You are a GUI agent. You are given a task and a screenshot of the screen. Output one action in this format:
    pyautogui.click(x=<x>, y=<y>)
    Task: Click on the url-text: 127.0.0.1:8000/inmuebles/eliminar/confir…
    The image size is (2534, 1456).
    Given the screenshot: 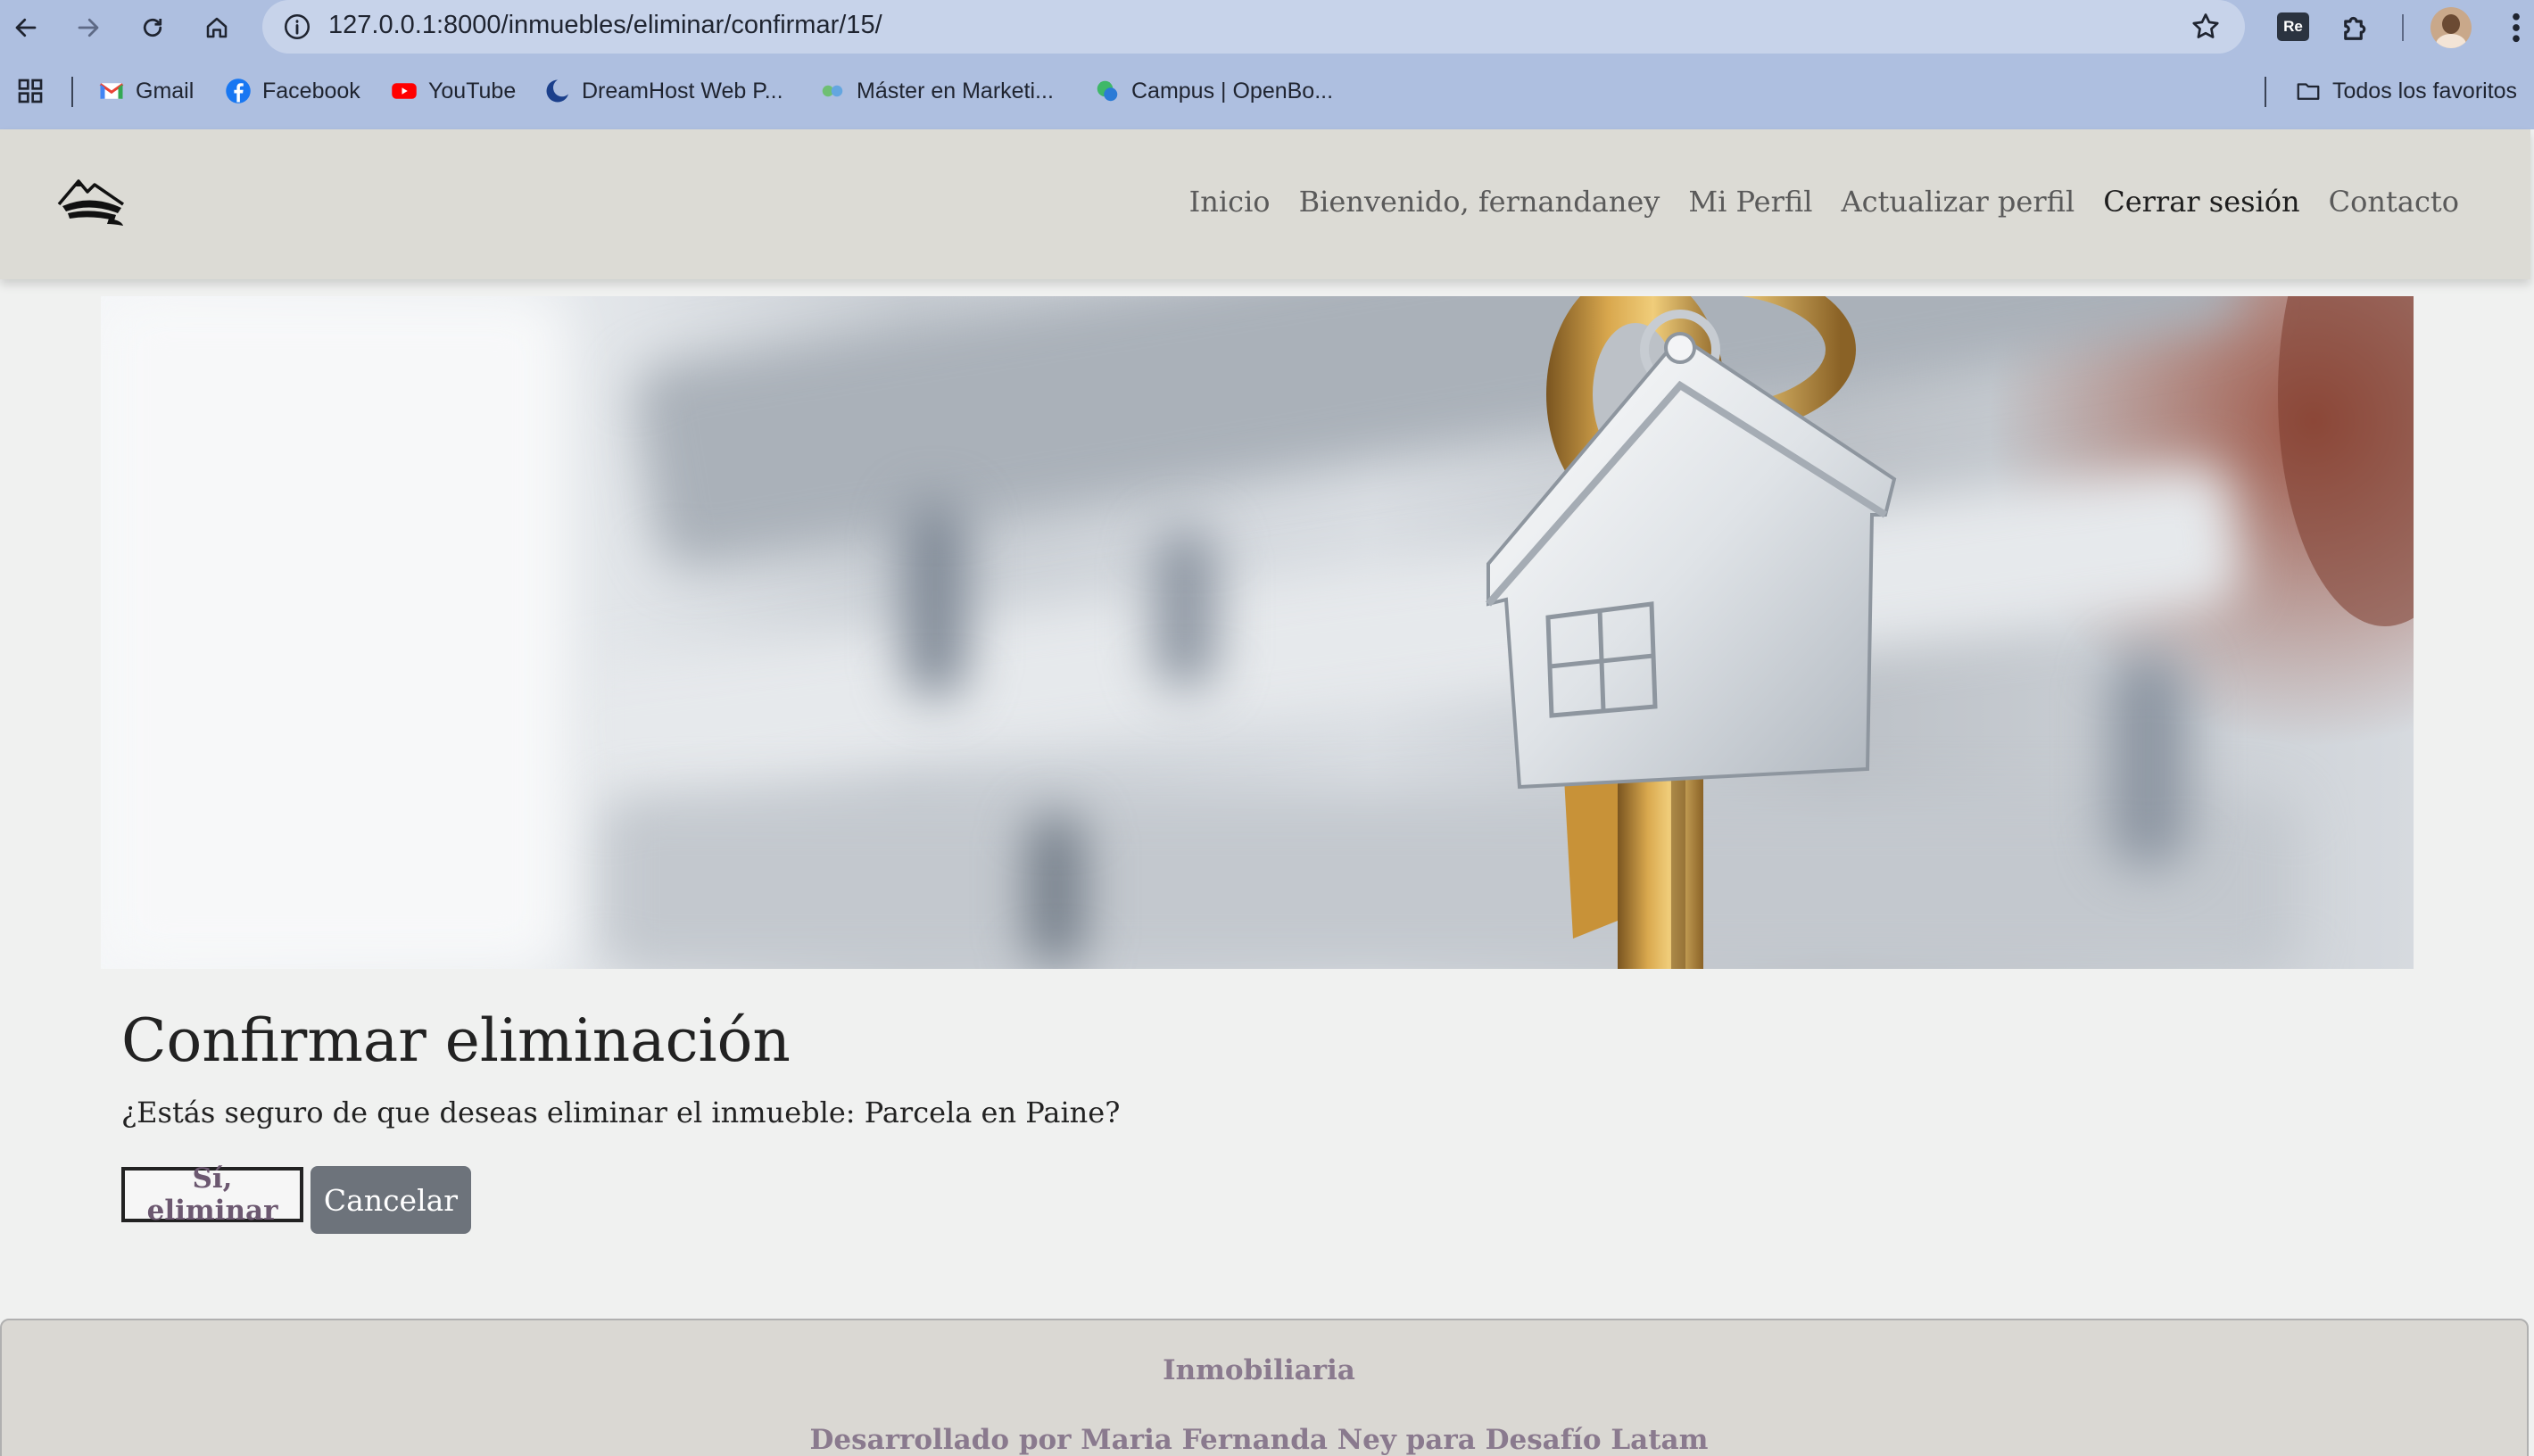 What is the action you would take?
    pyautogui.click(x=605, y=26)
    